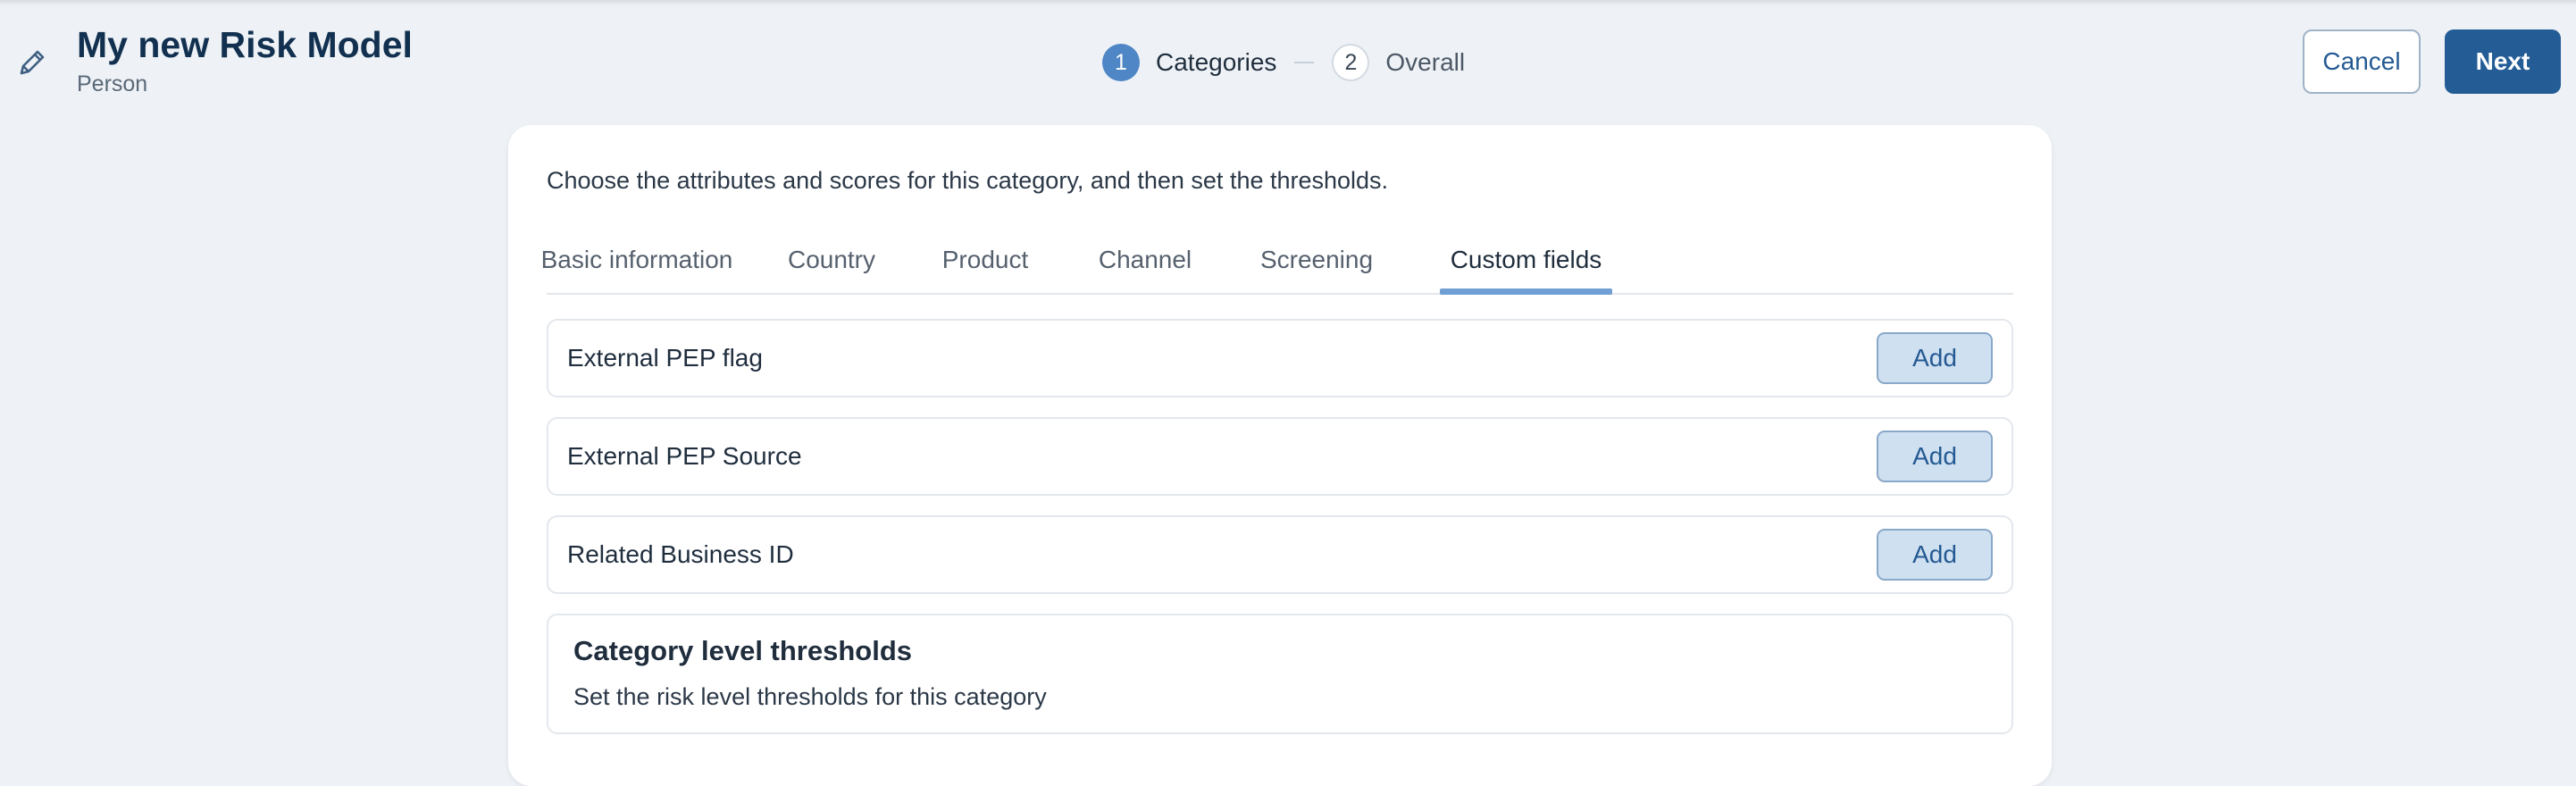 Image resolution: width=2576 pixels, height=786 pixels. I want to click on step-label: Overall, so click(1426, 62).